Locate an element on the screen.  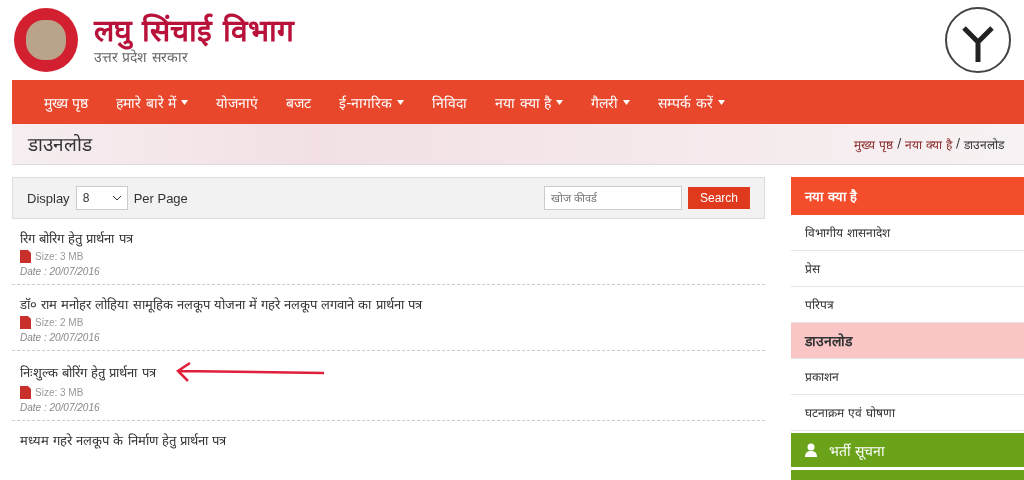
sidebar-item: डाउनलोड is located at coordinates (907, 341).